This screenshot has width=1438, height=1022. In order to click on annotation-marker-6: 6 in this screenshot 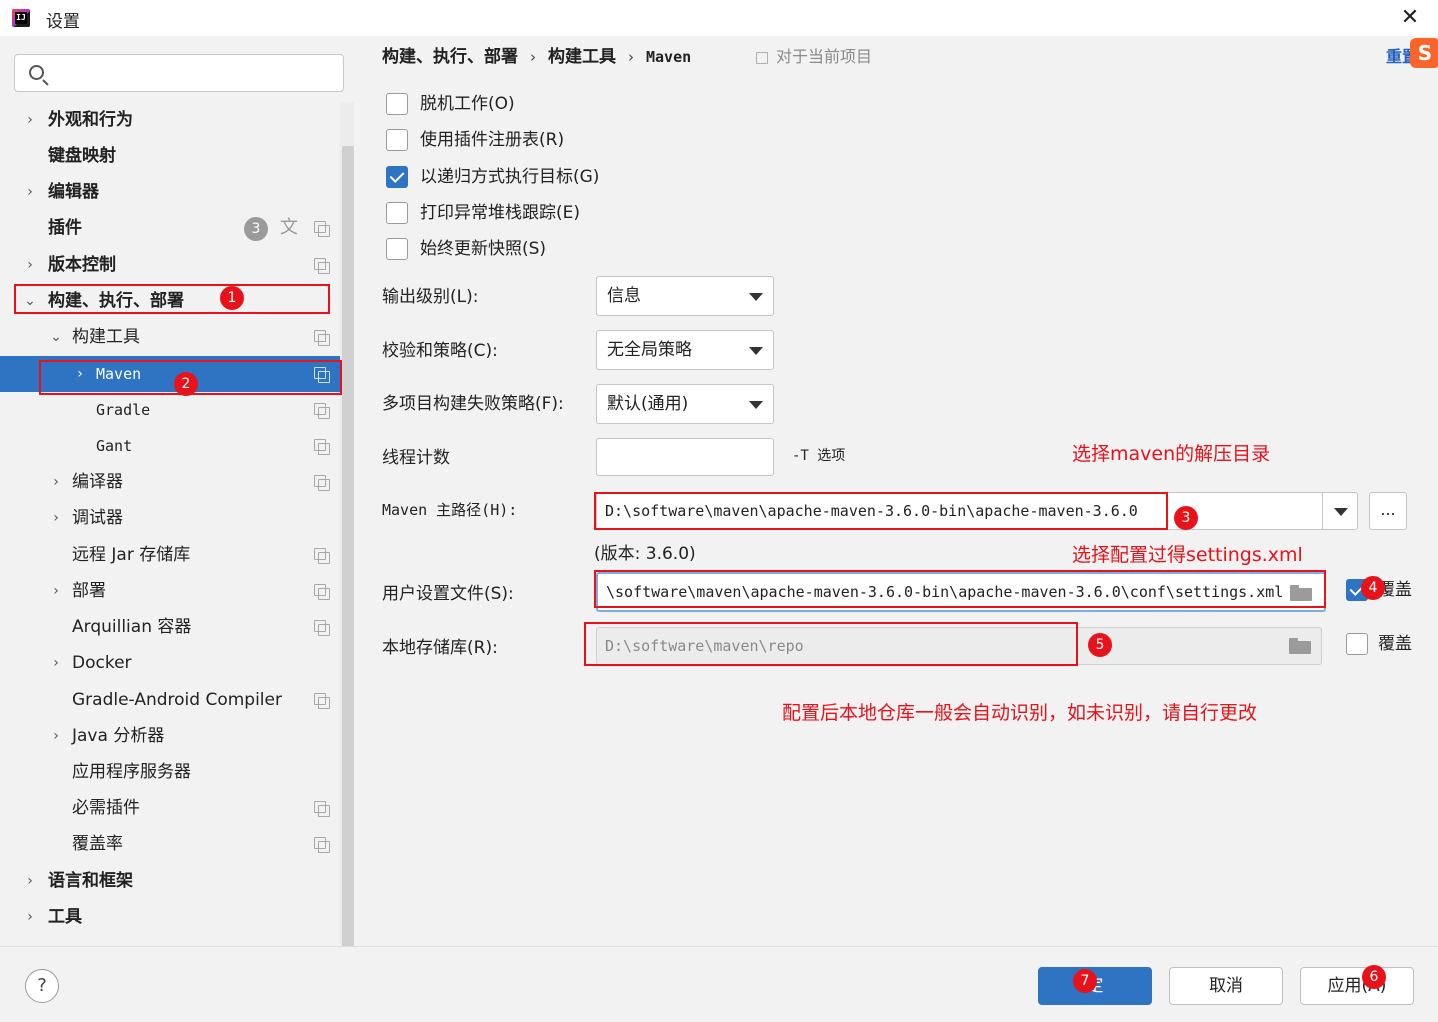, I will do `click(1374, 977)`.